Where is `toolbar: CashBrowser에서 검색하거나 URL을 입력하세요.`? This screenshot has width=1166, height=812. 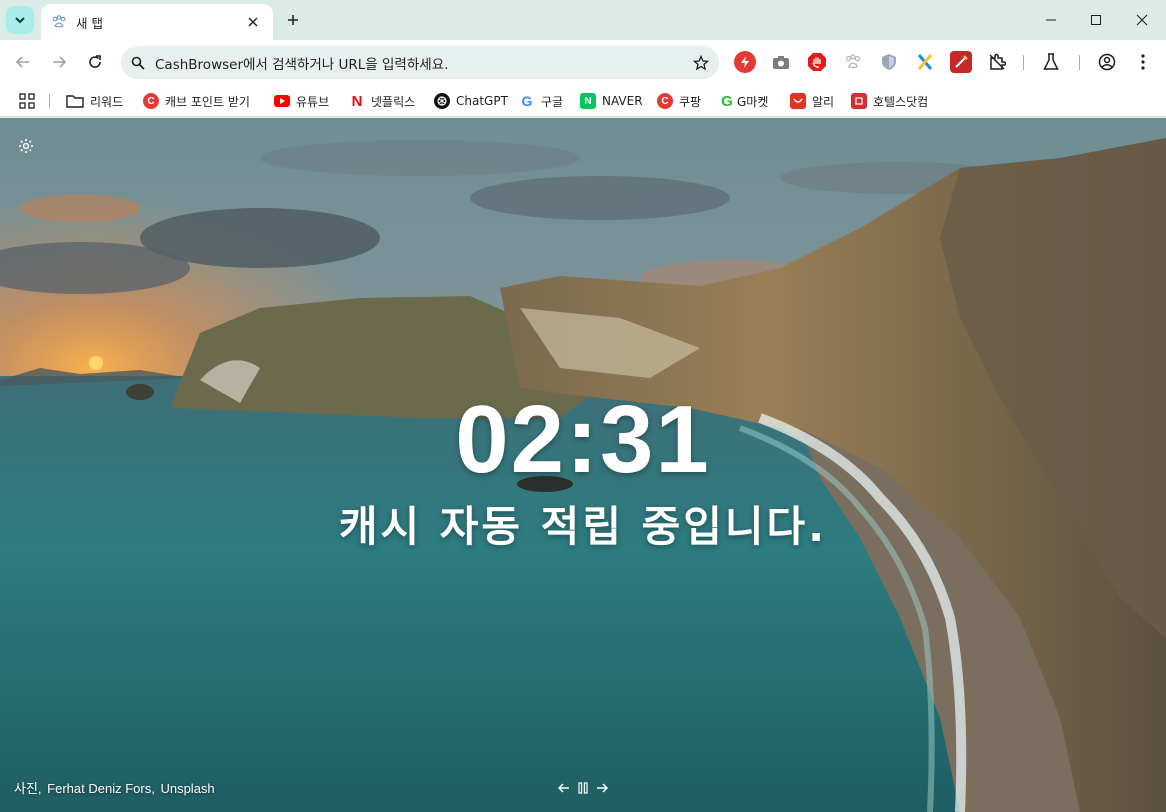 toolbar: CashBrowser에서 검색하거나 URL을 입력하세요. is located at coordinates (583, 62).